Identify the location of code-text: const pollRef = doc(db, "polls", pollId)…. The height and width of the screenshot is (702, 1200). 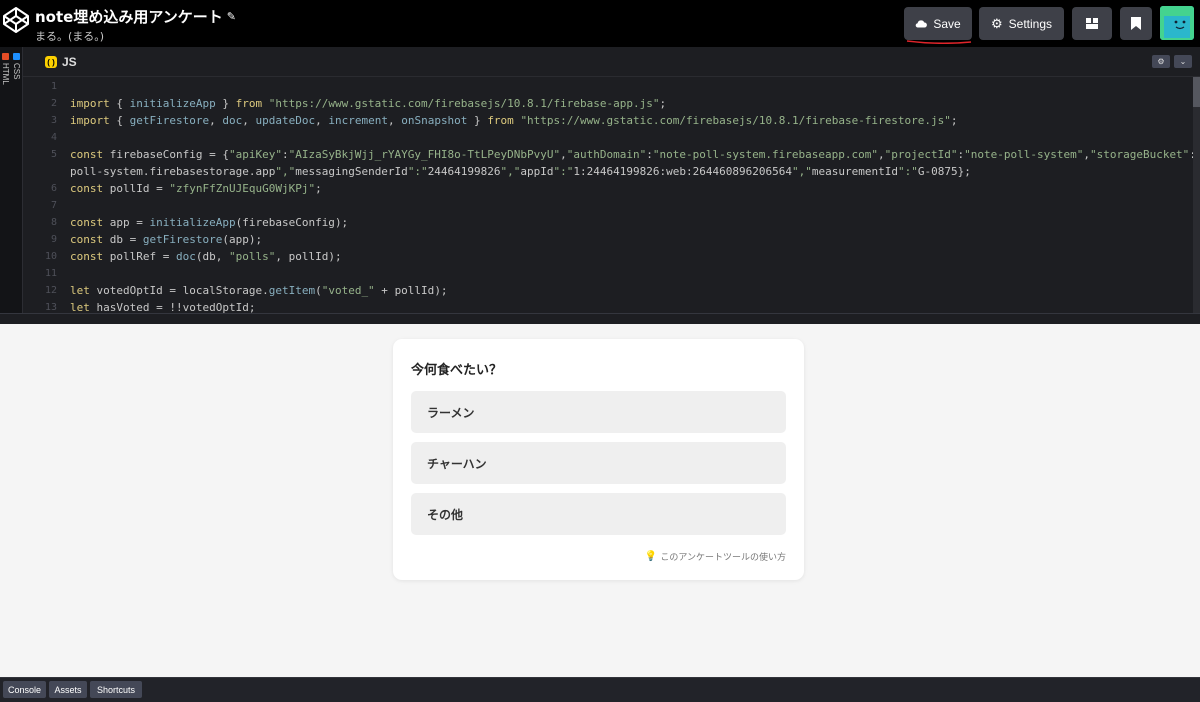
(206, 256).